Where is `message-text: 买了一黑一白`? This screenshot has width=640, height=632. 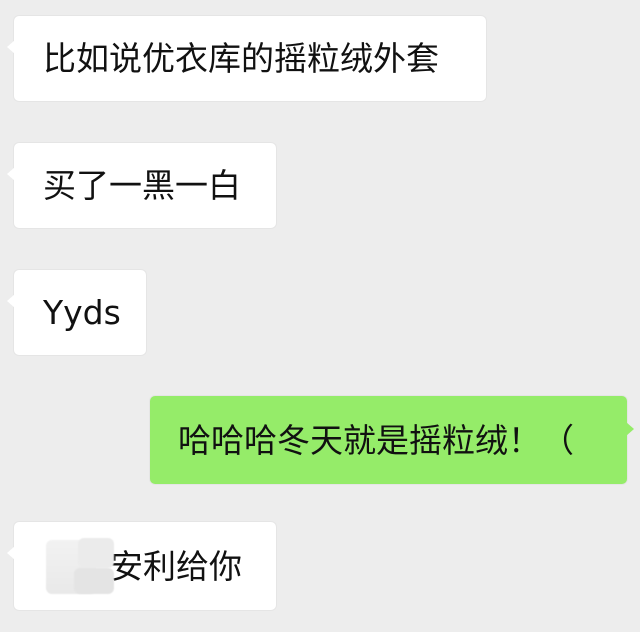
message-text: 买了一黑一白 is located at coordinates (142, 185).